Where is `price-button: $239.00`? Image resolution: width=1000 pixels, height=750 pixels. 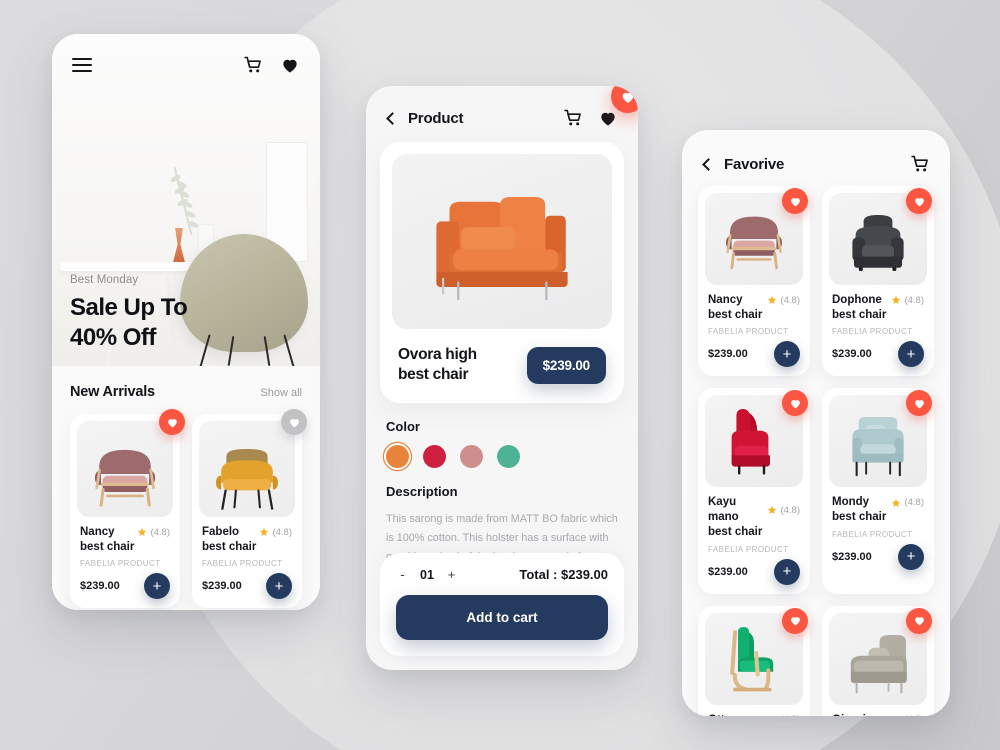
price-button: $239.00 is located at coordinates (566, 365).